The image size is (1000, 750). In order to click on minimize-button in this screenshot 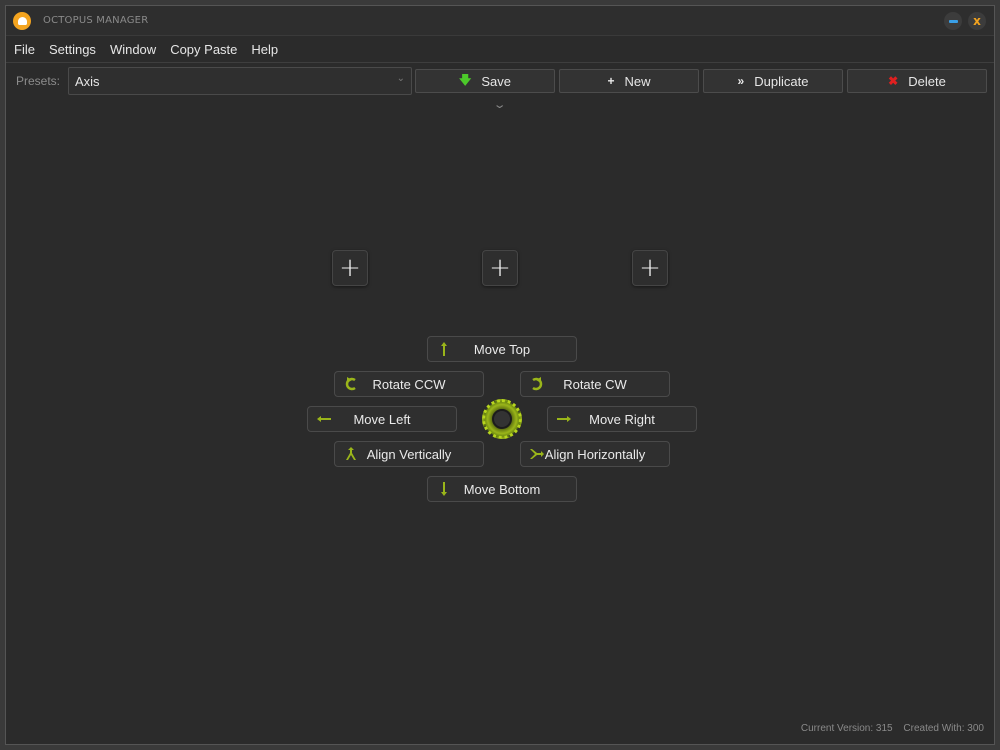, I will do `click(953, 21)`.